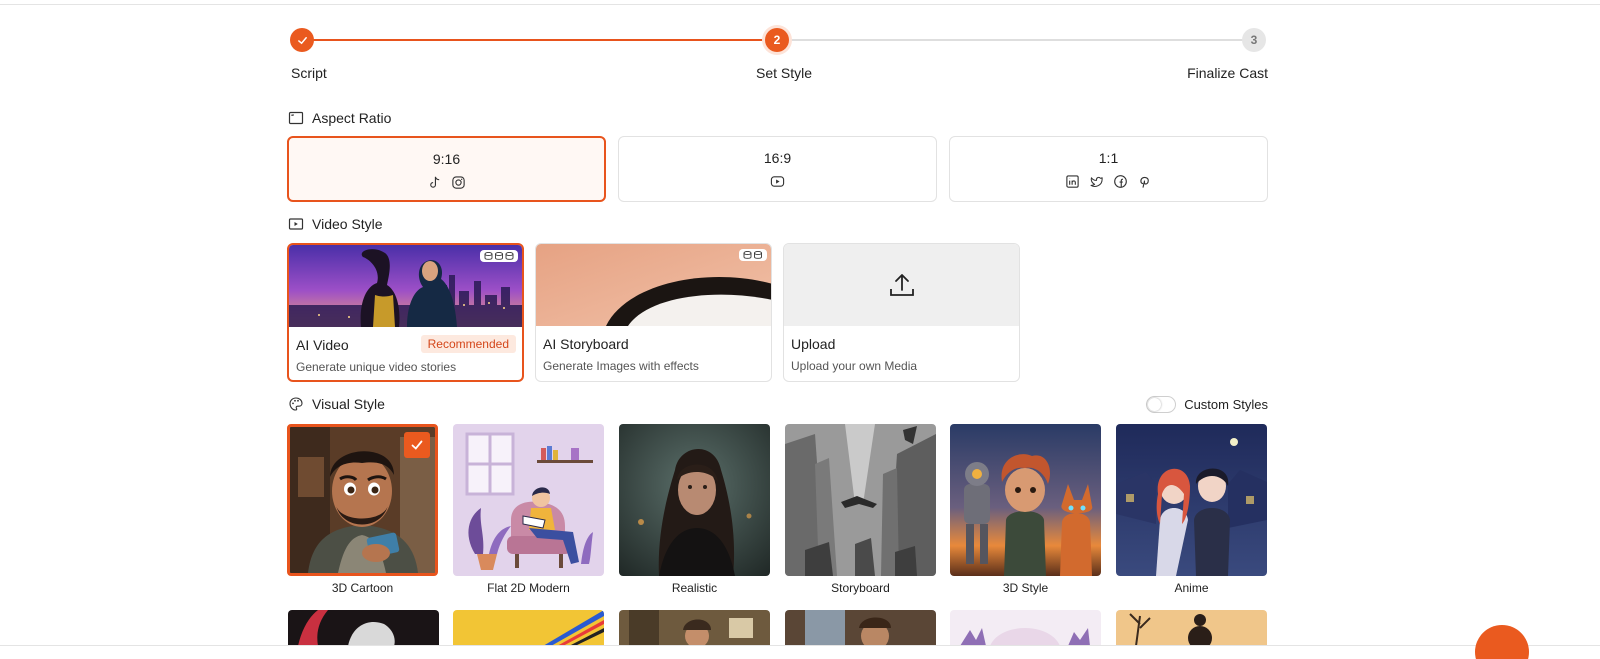  Describe the element at coordinates (586, 344) in the screenshot. I see `video-style-title: AI Storyboard` at that location.